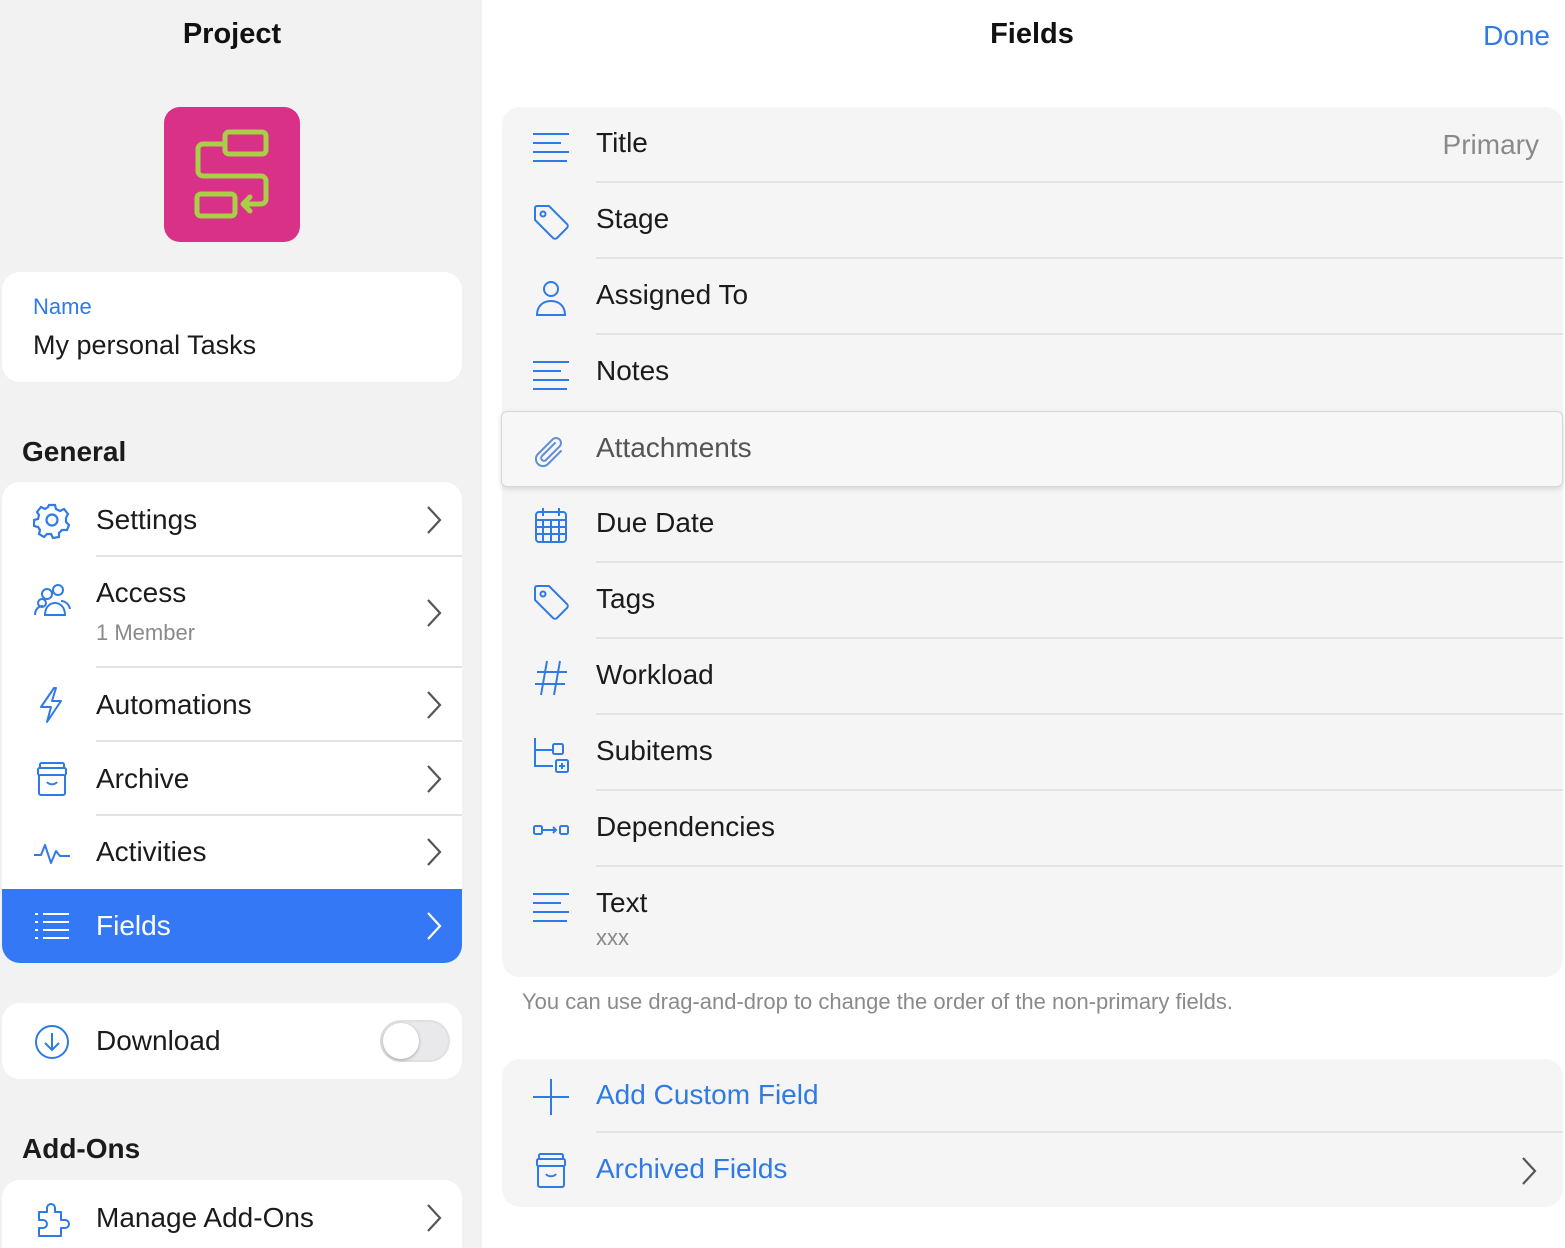  What do you see at coordinates (692, 1168) in the screenshot?
I see `action-label: Archived Fields` at bounding box center [692, 1168].